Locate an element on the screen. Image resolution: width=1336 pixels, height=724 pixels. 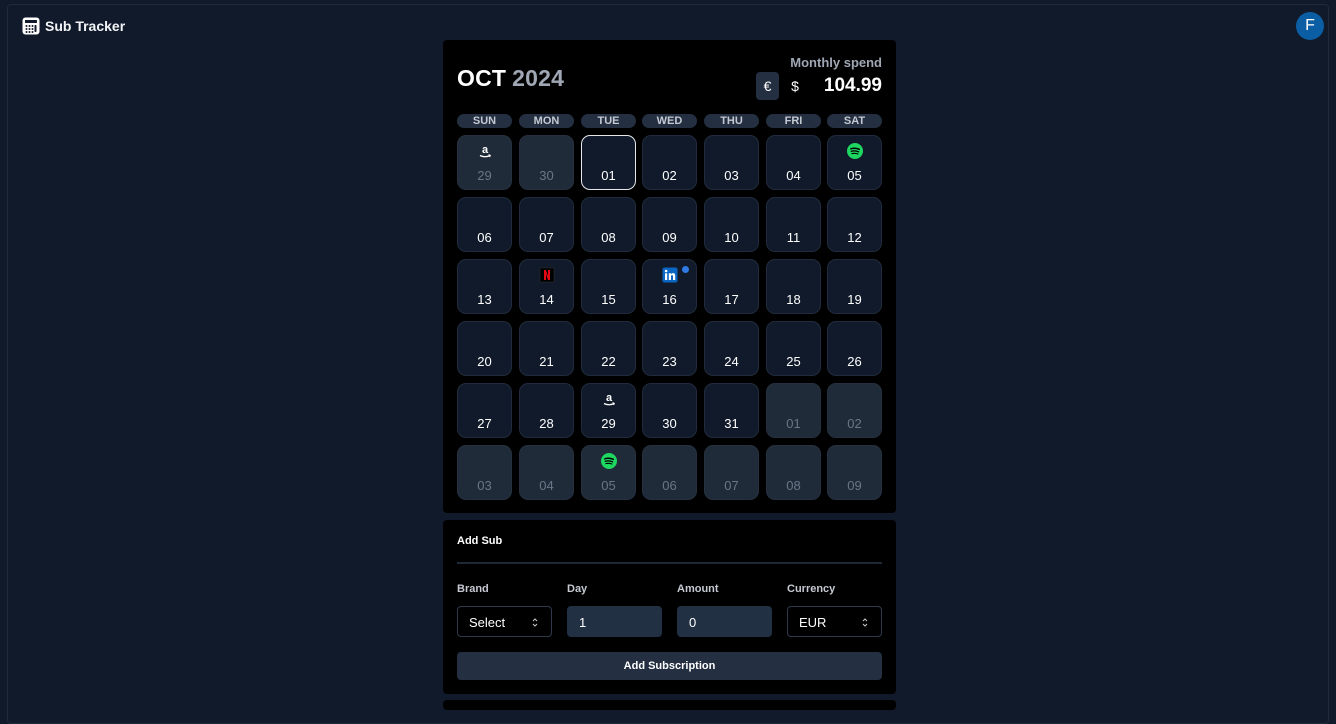
weekday-header: SUN is located at coordinates (484, 121).